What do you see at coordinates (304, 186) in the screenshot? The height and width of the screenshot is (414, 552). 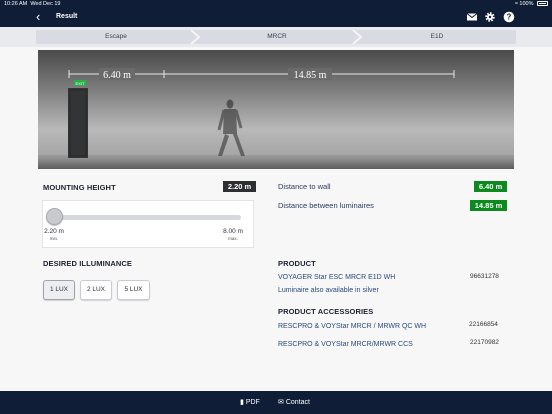 I see `distance-to-wall-label: Distance to wall` at bounding box center [304, 186].